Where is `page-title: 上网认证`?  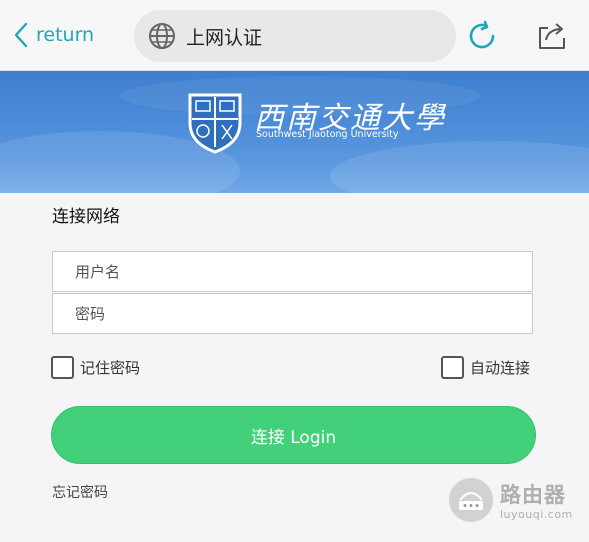
page-title: 上网认证 is located at coordinates (224, 37).